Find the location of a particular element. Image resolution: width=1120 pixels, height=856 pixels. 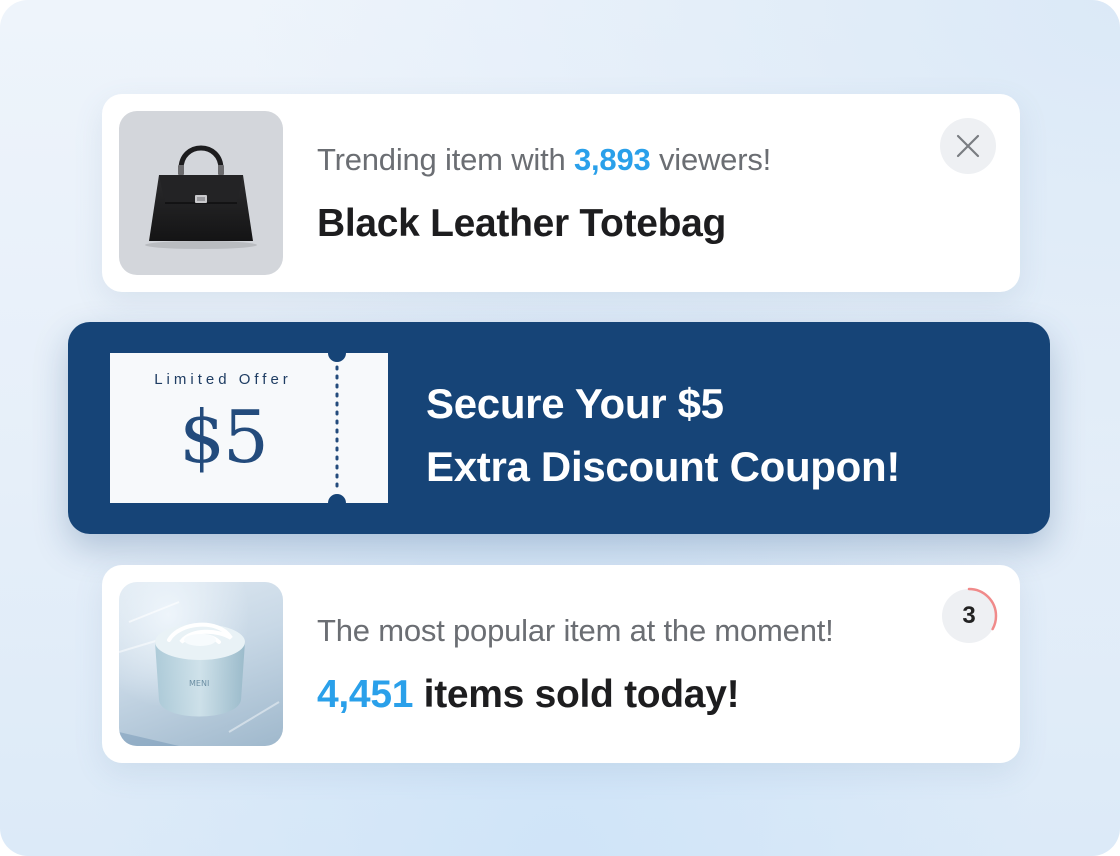

product-name: Black Leather Totebag is located at coordinates (522, 223).